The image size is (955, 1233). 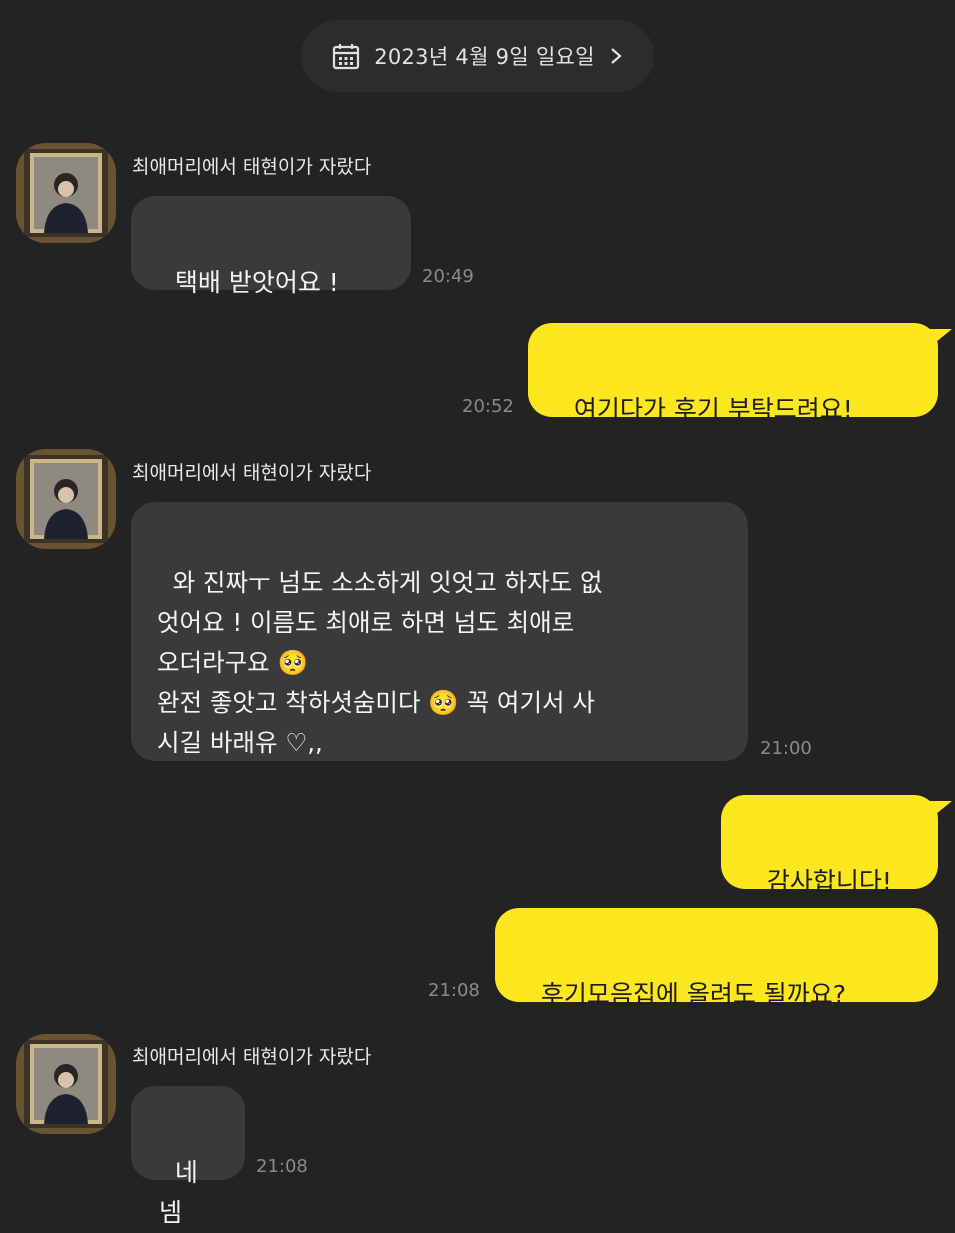 I want to click on message-time: 20:49, so click(x=448, y=276).